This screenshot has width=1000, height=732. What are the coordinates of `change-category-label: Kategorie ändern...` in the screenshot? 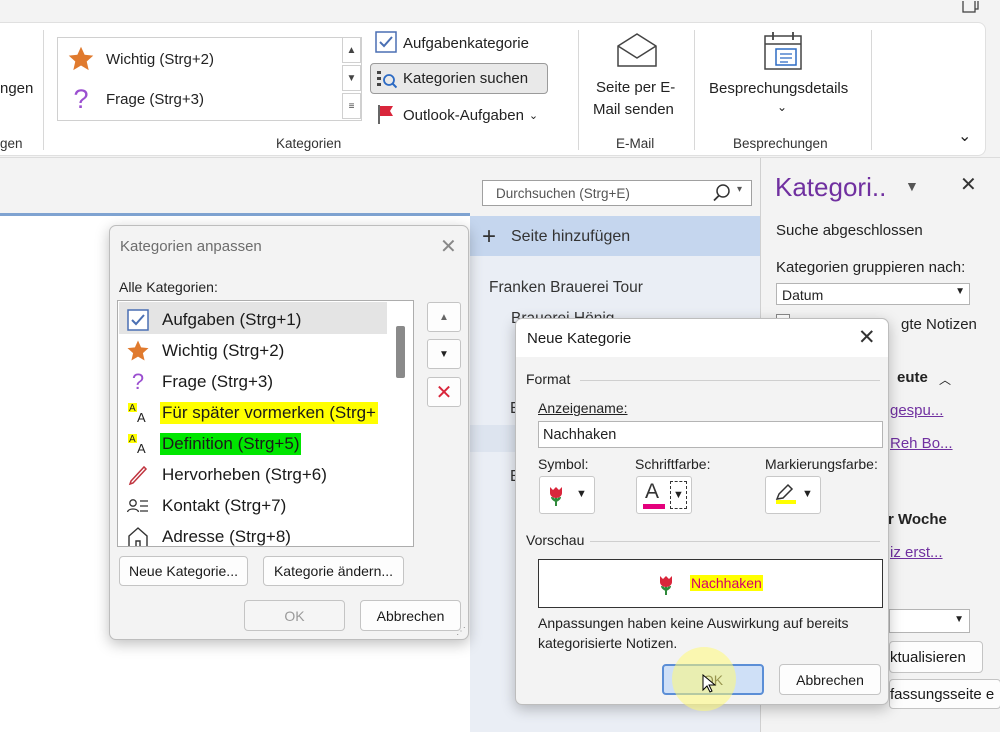 It's located at (333, 571).